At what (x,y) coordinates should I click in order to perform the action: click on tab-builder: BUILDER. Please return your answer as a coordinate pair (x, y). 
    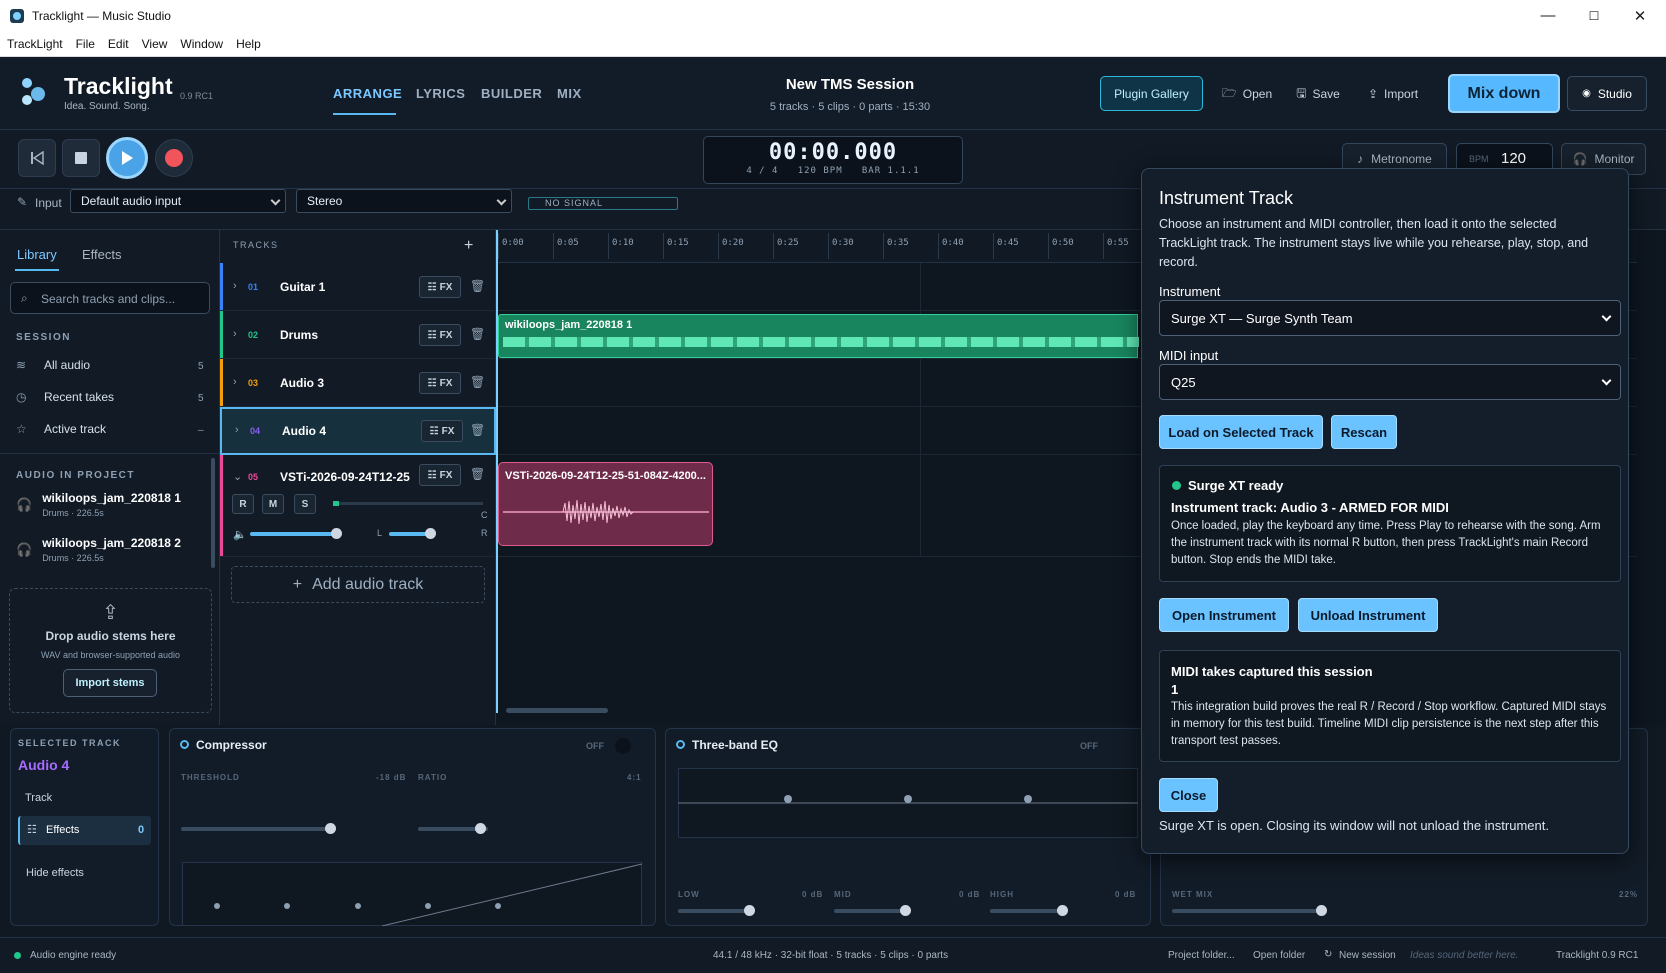
    Looking at the image, I should click on (511, 93).